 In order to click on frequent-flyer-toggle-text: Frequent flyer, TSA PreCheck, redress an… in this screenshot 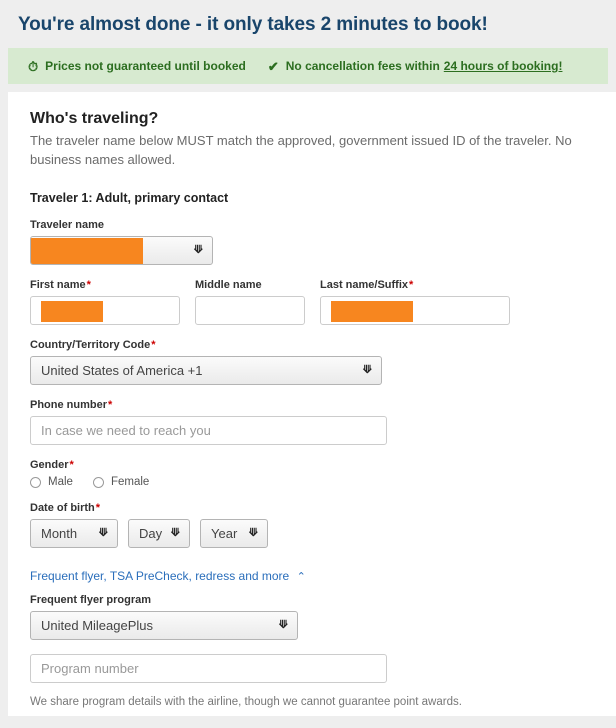, I will do `click(160, 576)`.